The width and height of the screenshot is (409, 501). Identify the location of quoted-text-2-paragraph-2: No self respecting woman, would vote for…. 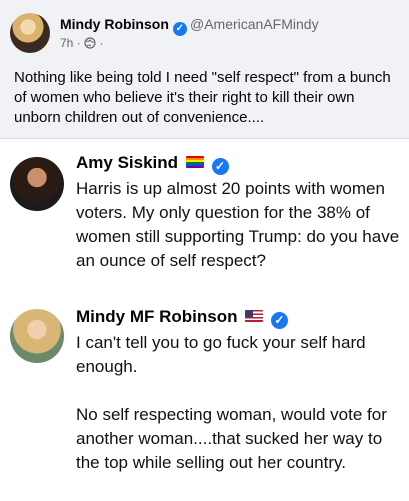
(231, 438).